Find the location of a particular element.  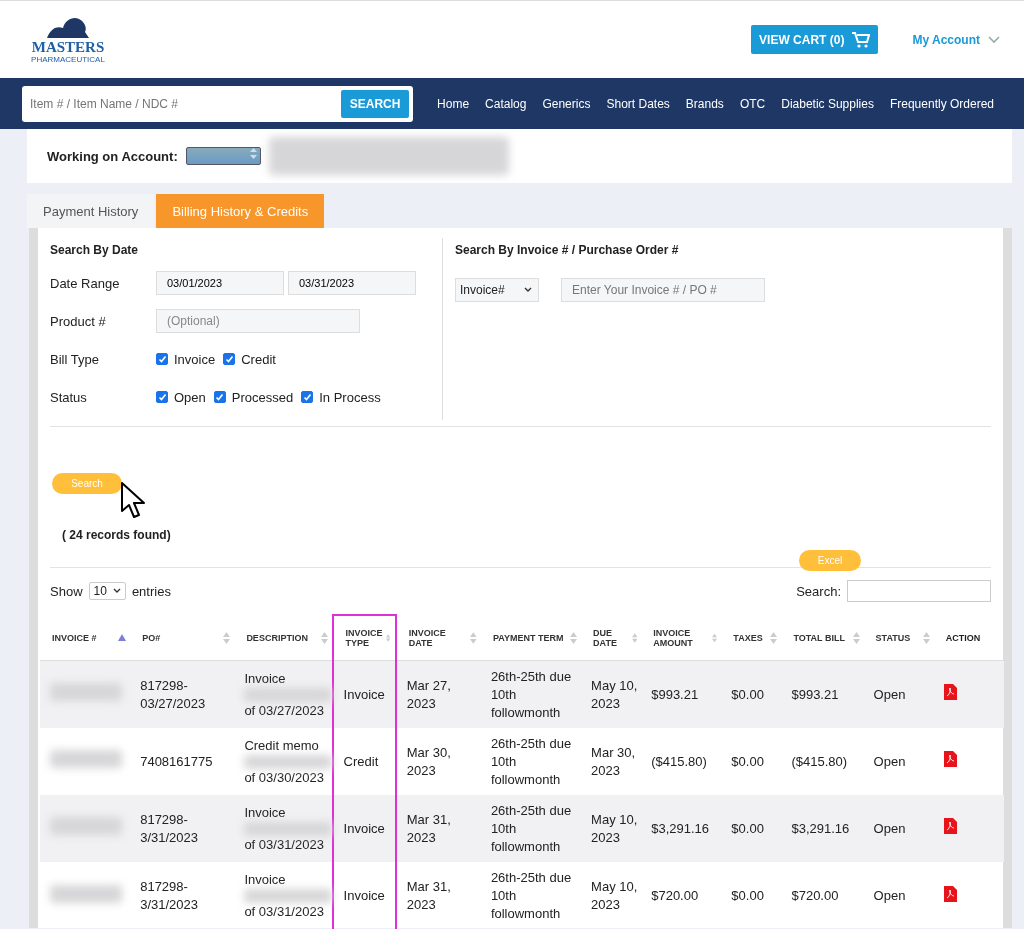

column-header: ACTION is located at coordinates (968, 638).